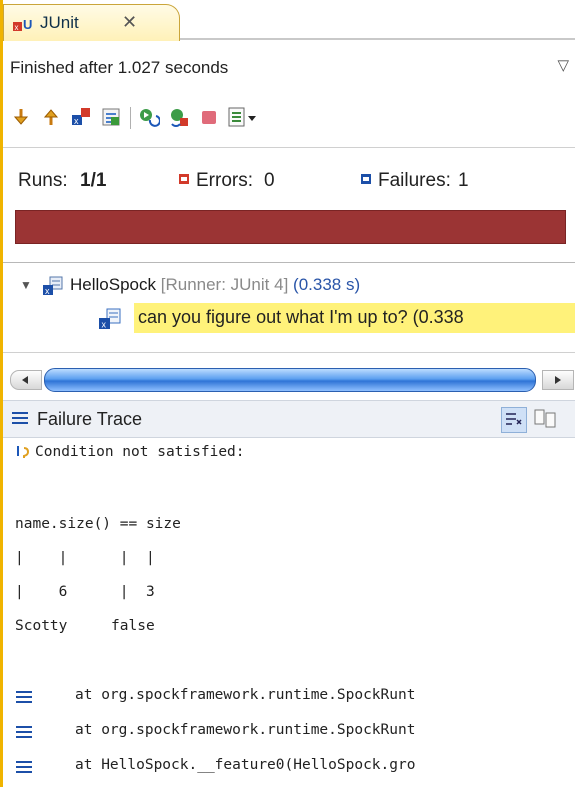 This screenshot has width=575, height=787. I want to click on failures-label: Failures:, so click(414, 180).